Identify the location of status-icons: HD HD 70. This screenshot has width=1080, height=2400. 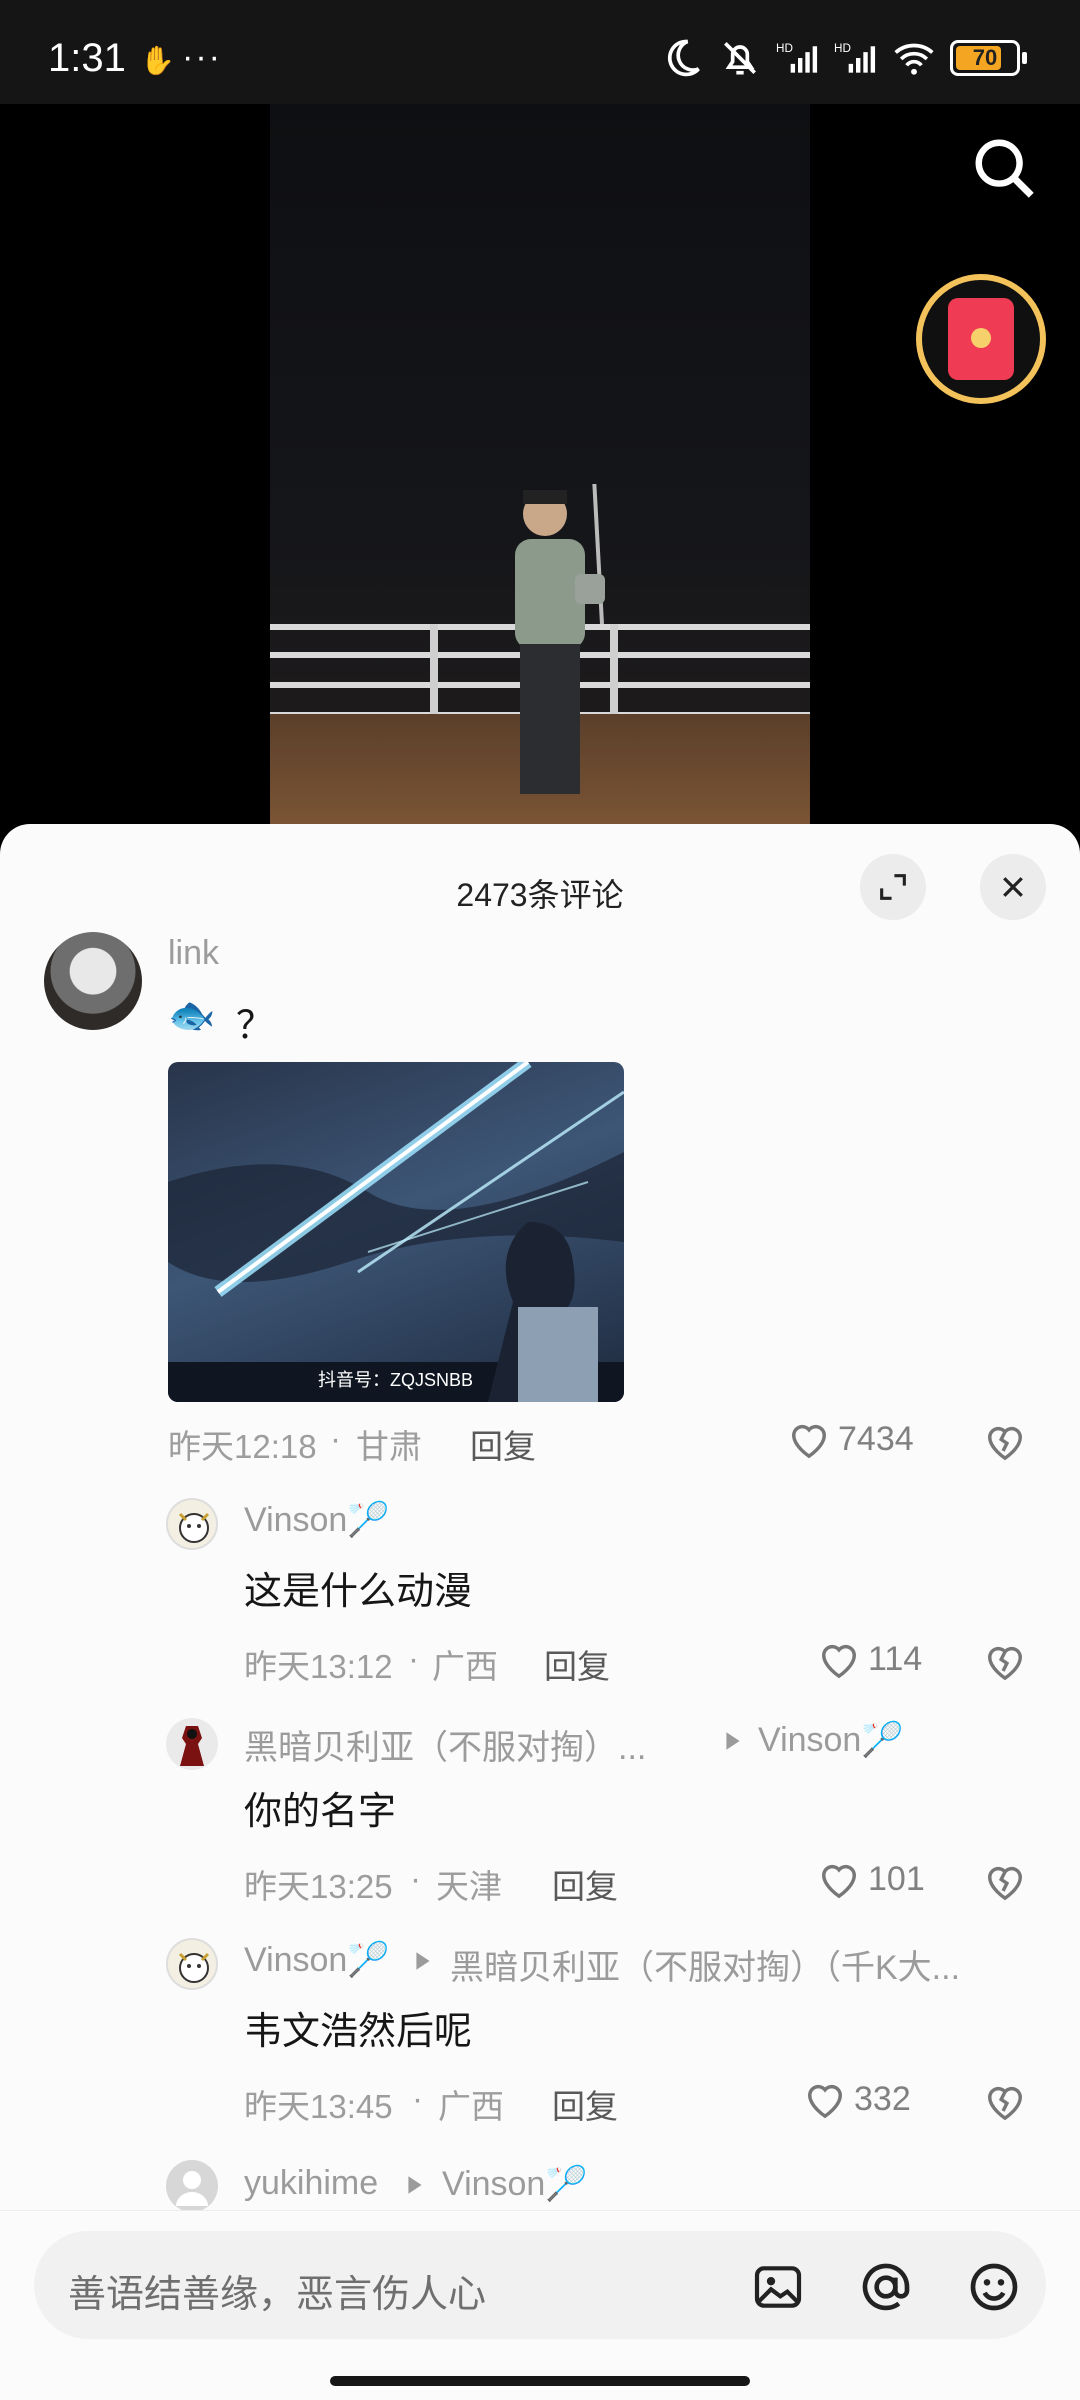
(843, 58).